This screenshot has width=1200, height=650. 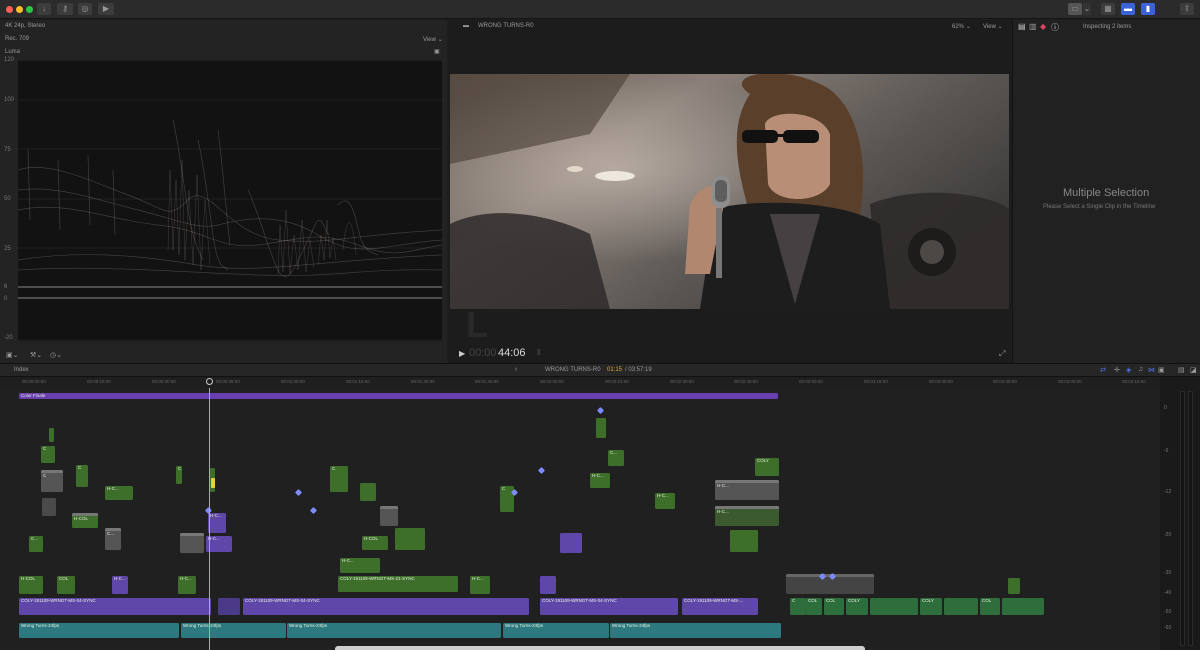 I want to click on skimming-icon: ⇄, so click(x=1103, y=370).